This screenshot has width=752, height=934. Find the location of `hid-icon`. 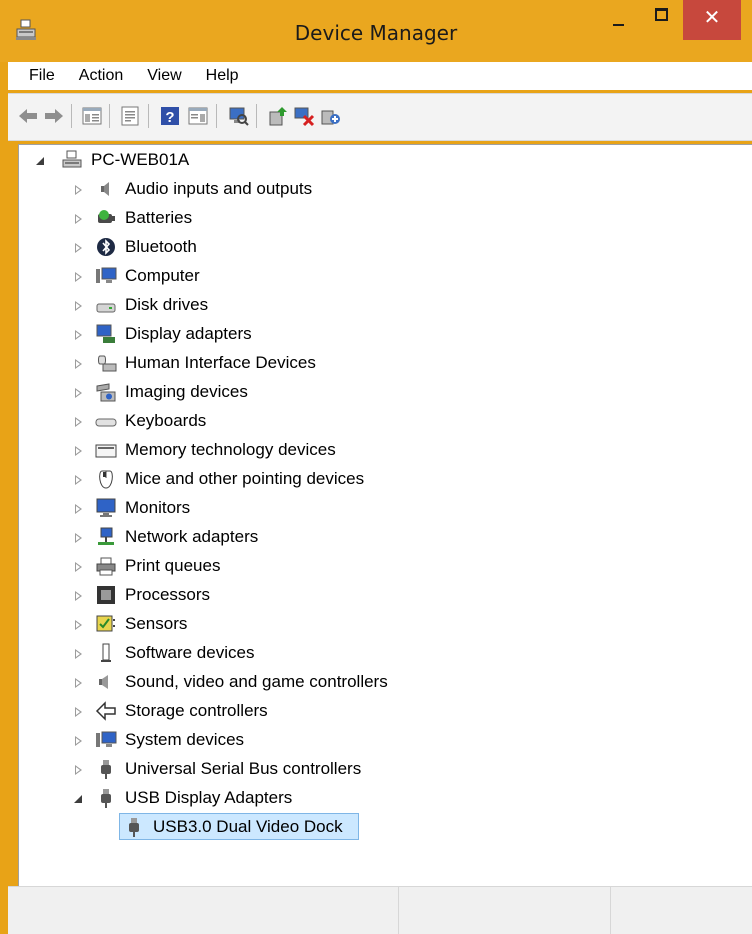

hid-icon is located at coordinates (107, 363).